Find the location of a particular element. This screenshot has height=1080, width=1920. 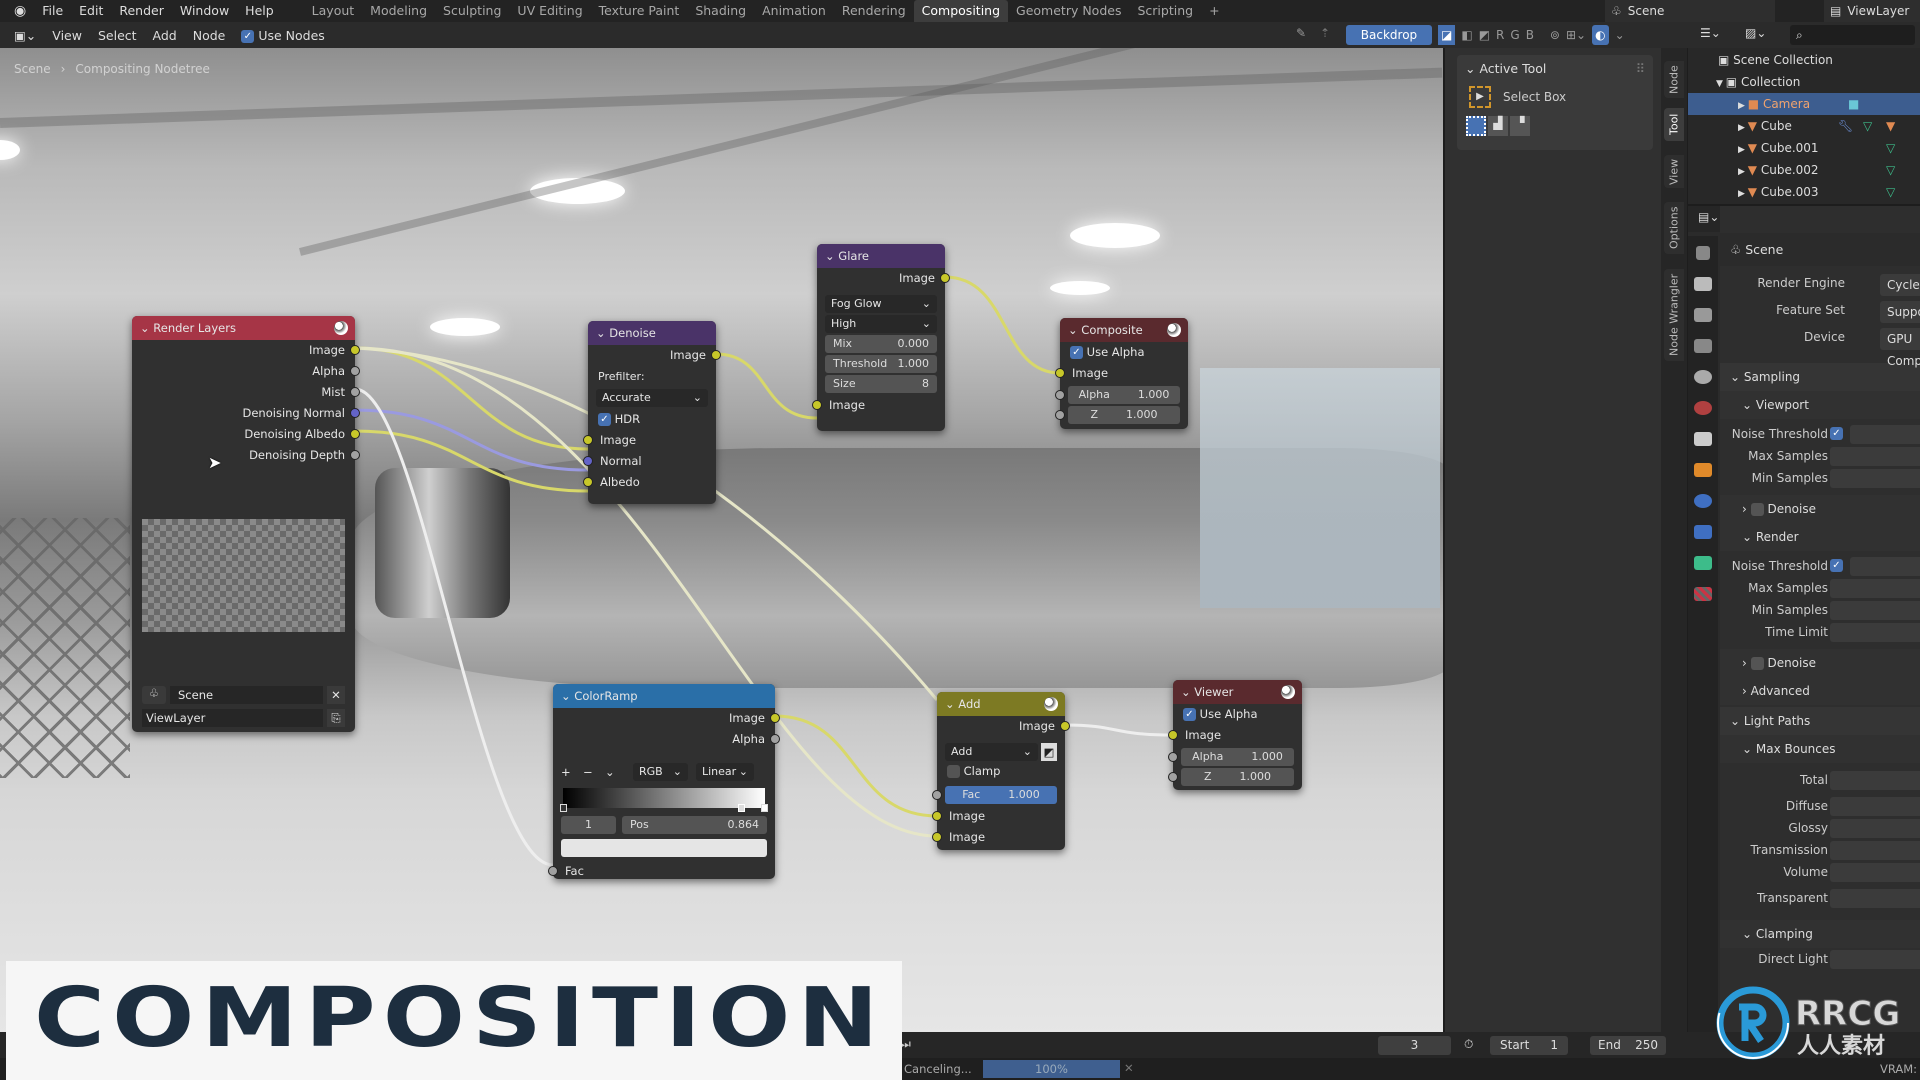

overlays-icon: ◐ is located at coordinates (1600, 35).